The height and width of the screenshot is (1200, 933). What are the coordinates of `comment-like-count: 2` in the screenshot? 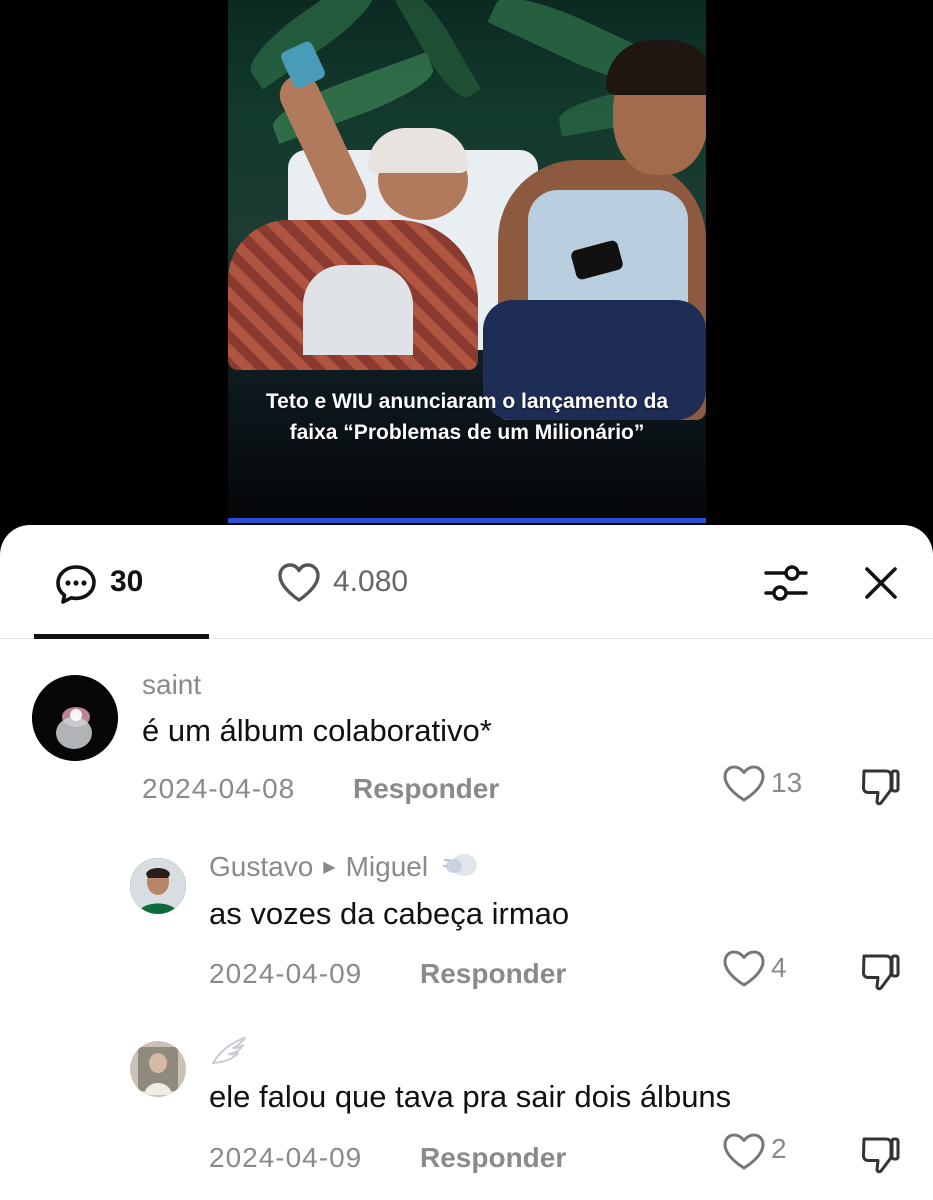 It's located at (779, 1148).